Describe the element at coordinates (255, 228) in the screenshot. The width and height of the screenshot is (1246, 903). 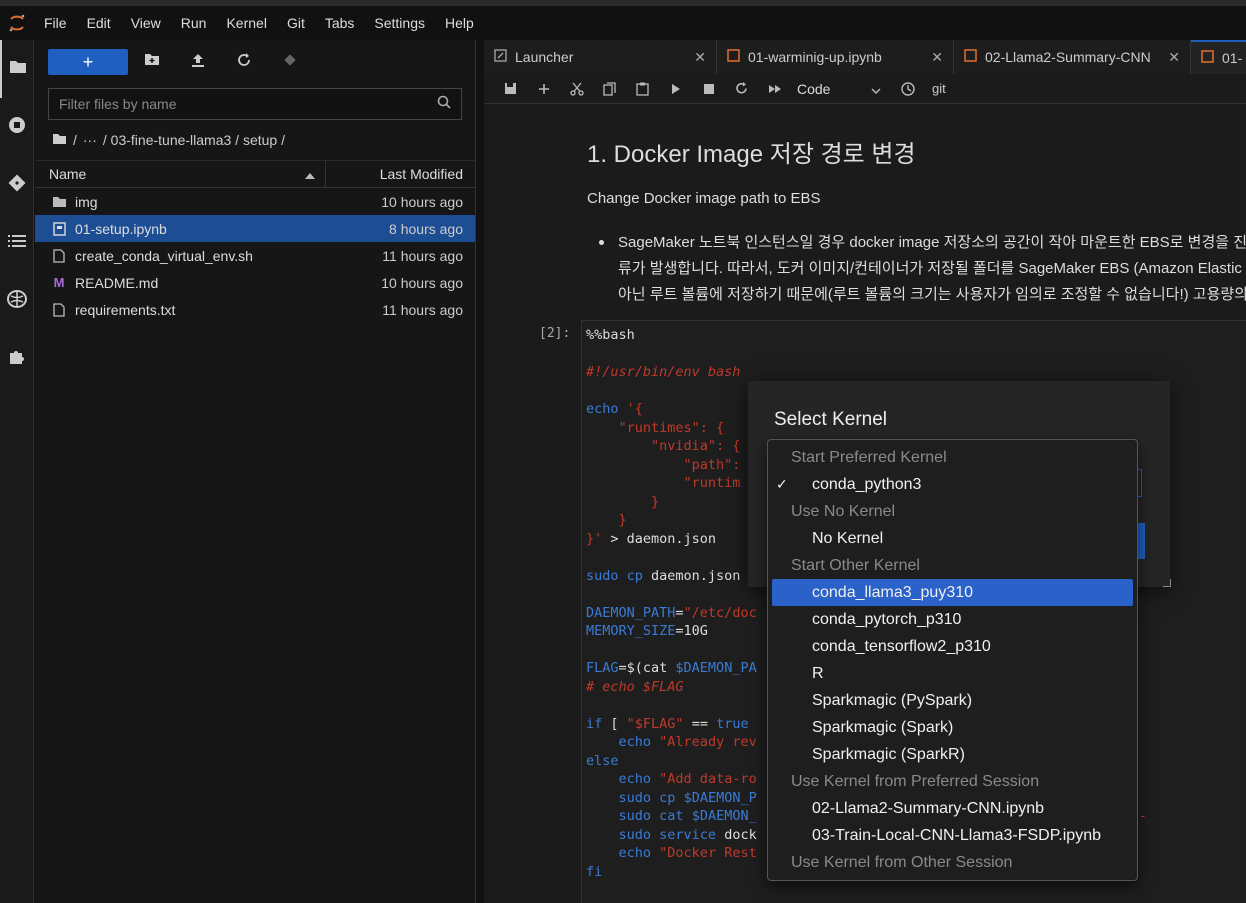
I see `file-row-01-setup: 01-setup.ipynb 8 hours ago` at that location.